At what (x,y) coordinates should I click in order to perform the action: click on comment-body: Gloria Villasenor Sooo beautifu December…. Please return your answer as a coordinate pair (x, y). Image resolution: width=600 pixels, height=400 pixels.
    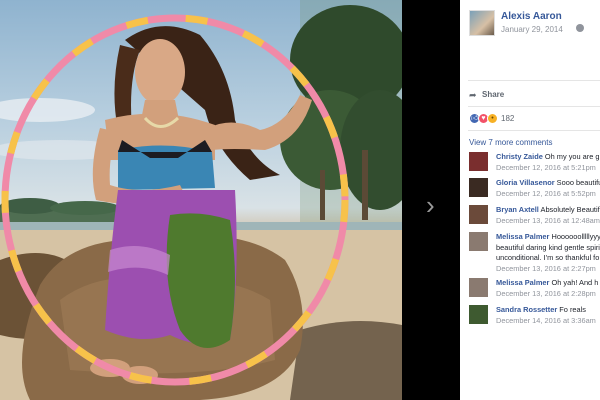
    Looking at the image, I should click on (548, 188).